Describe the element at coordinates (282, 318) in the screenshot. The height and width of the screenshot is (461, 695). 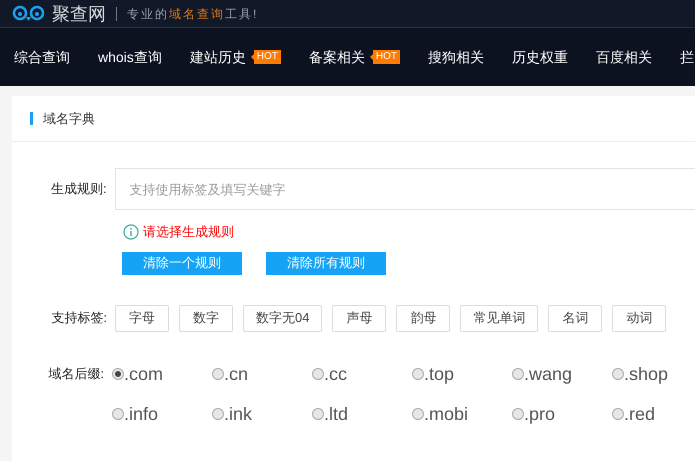
I see `tag-button: 数字无04` at that location.